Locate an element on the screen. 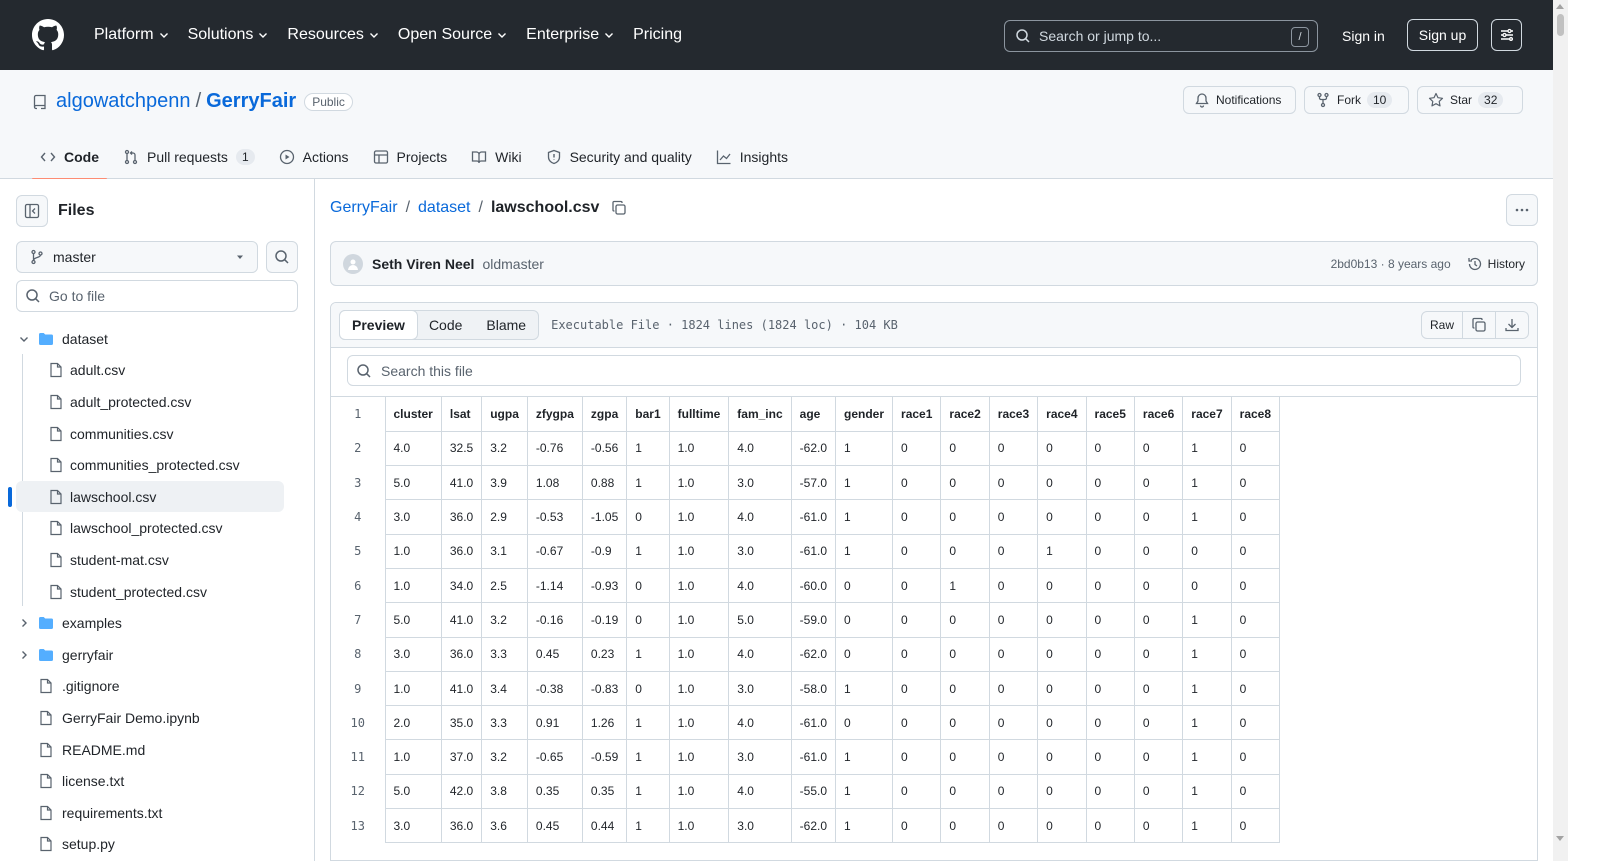 Image resolution: width=1600 pixels, height=861 pixels. history-button: History is located at coordinates (1496, 264).